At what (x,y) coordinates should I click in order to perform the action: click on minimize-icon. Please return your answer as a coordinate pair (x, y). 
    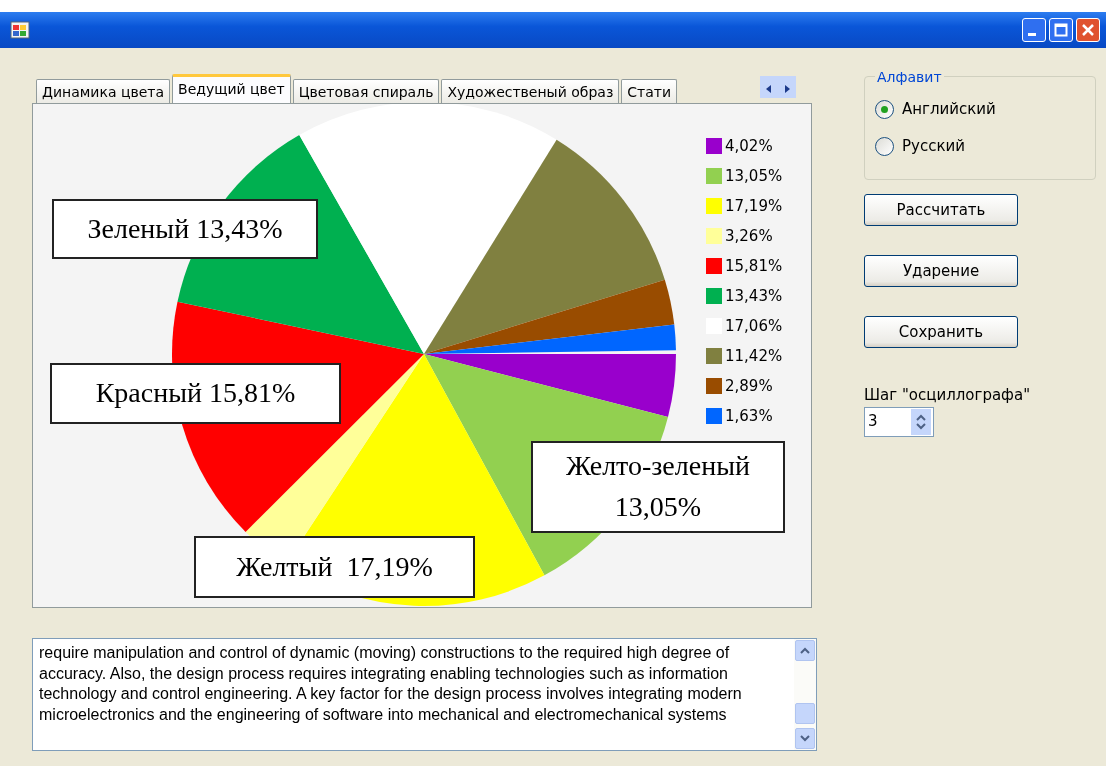
    Looking at the image, I should click on (1032, 34).